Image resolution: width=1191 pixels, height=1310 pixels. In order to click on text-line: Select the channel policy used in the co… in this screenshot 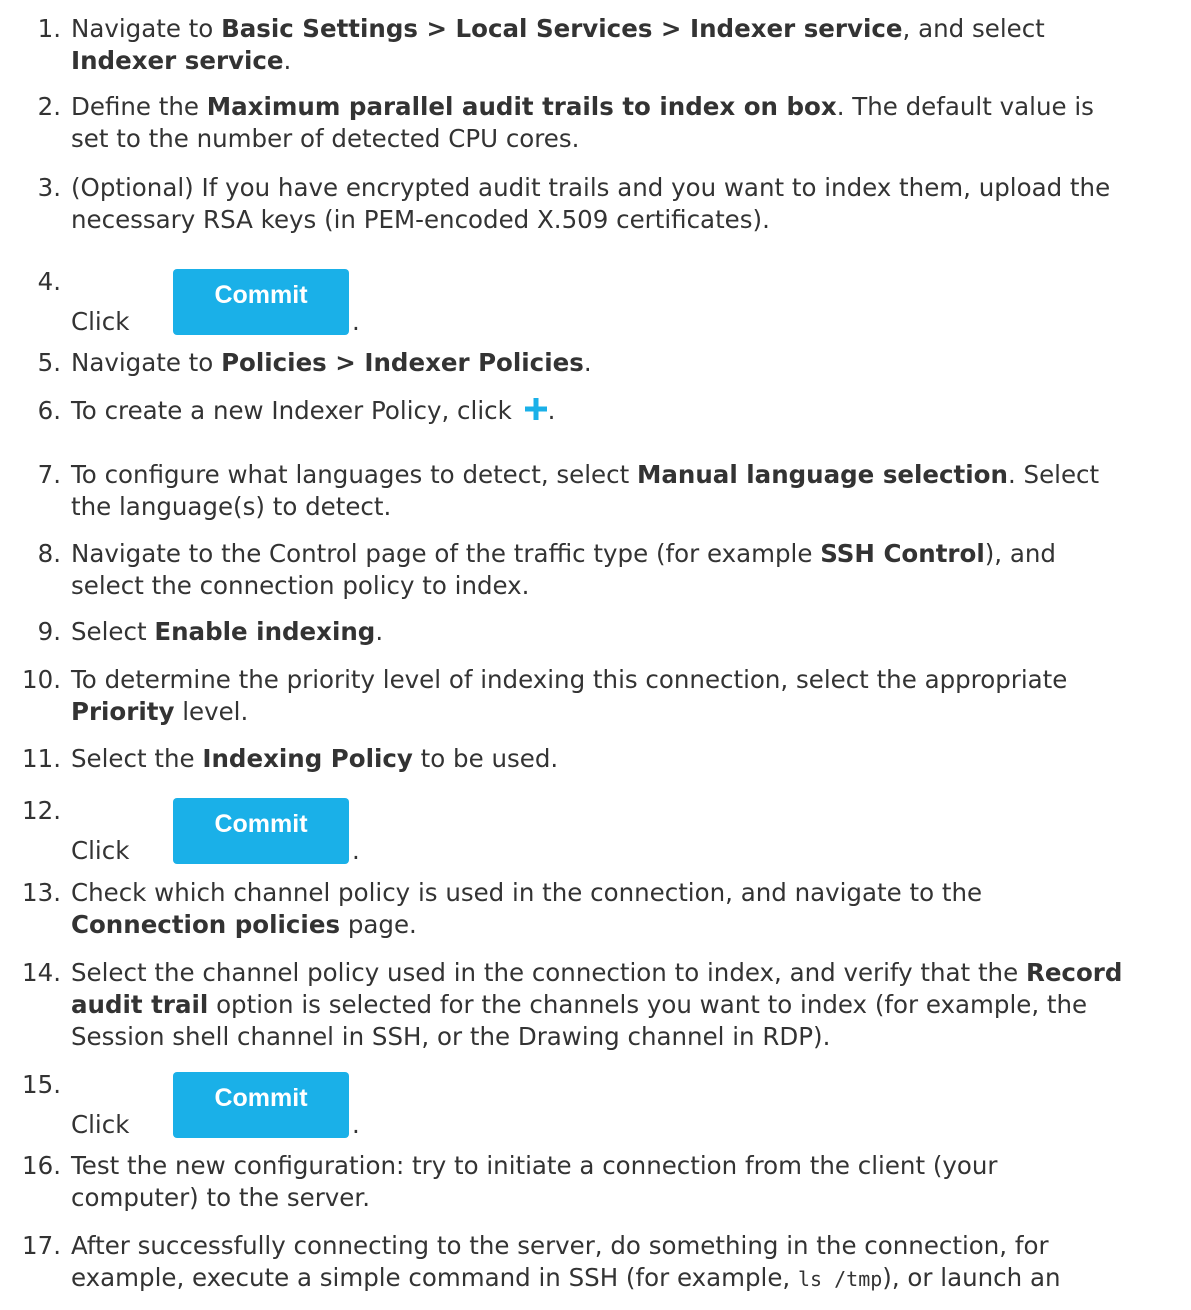, I will do `click(630, 973)`.